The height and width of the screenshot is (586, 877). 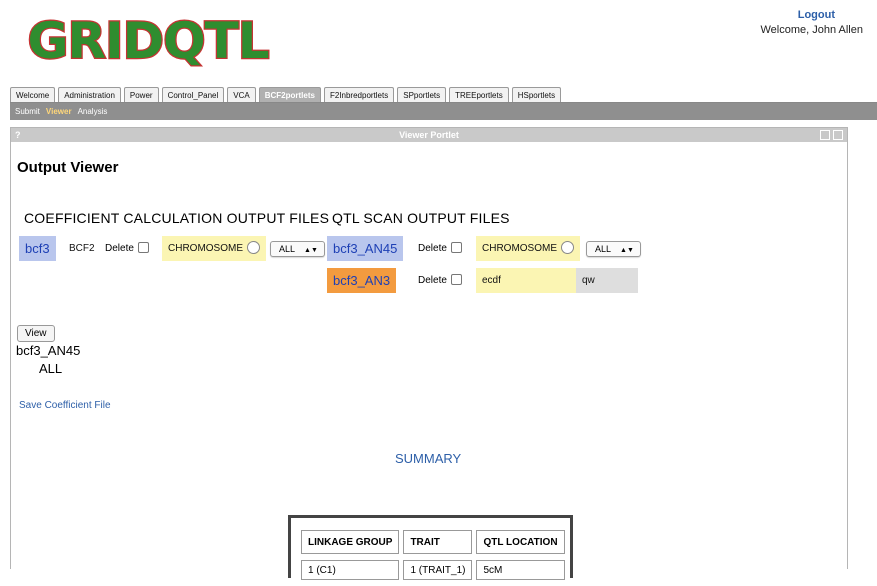 What do you see at coordinates (33, 94) in the screenshot?
I see `tab-welcome: Welcome` at bounding box center [33, 94].